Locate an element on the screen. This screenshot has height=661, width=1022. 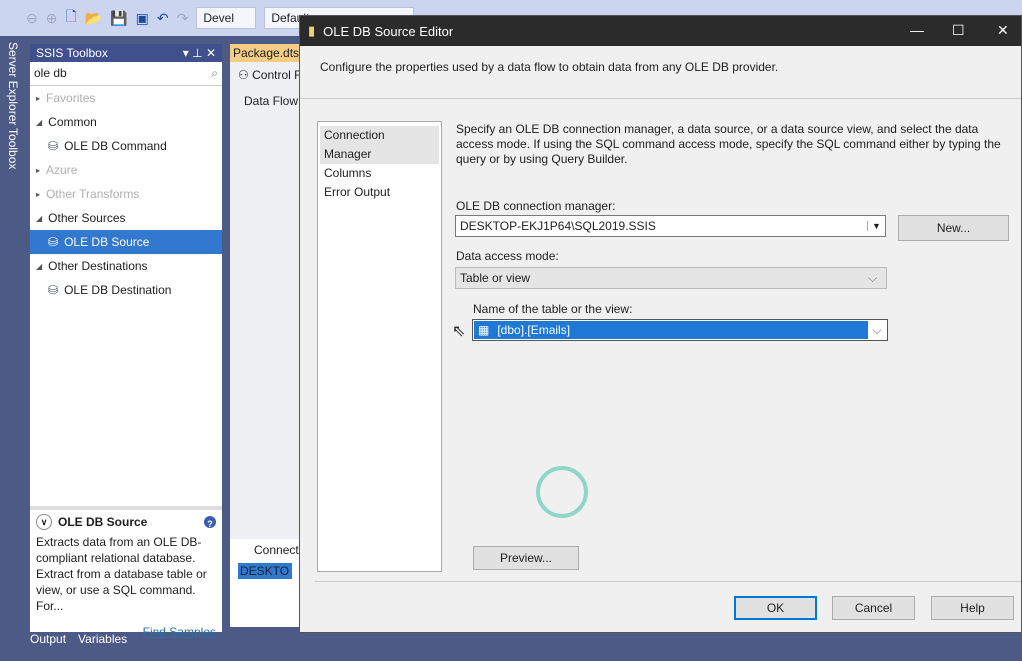
ok-button: OK is located at coordinates (775, 608).